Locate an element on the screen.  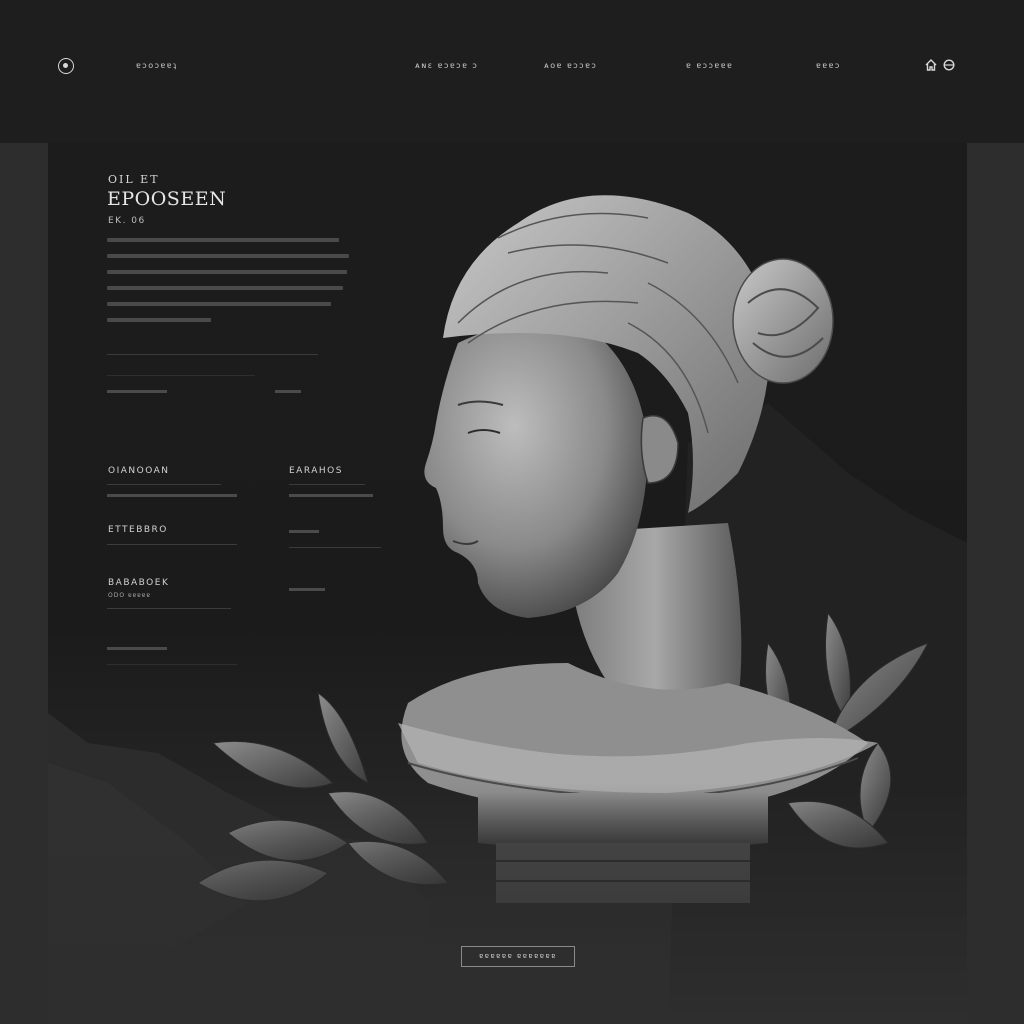
hero-subline: EK. 06 is located at coordinates (127, 221).